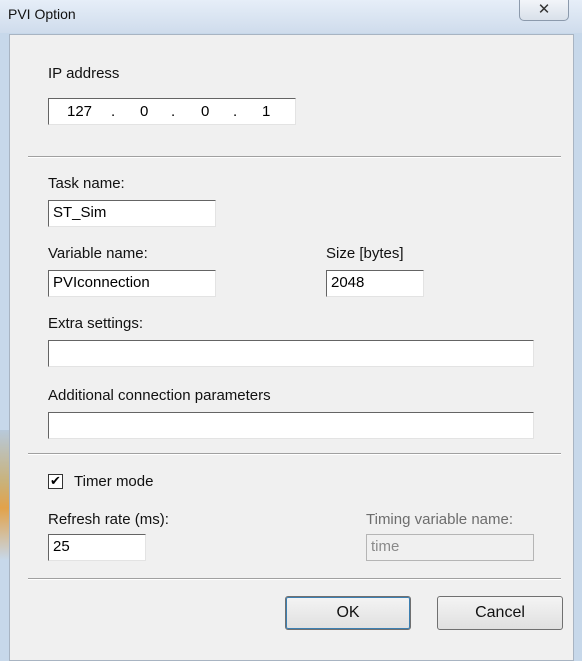 This screenshot has height=661, width=582. I want to click on extra-settings-input, so click(291, 353).